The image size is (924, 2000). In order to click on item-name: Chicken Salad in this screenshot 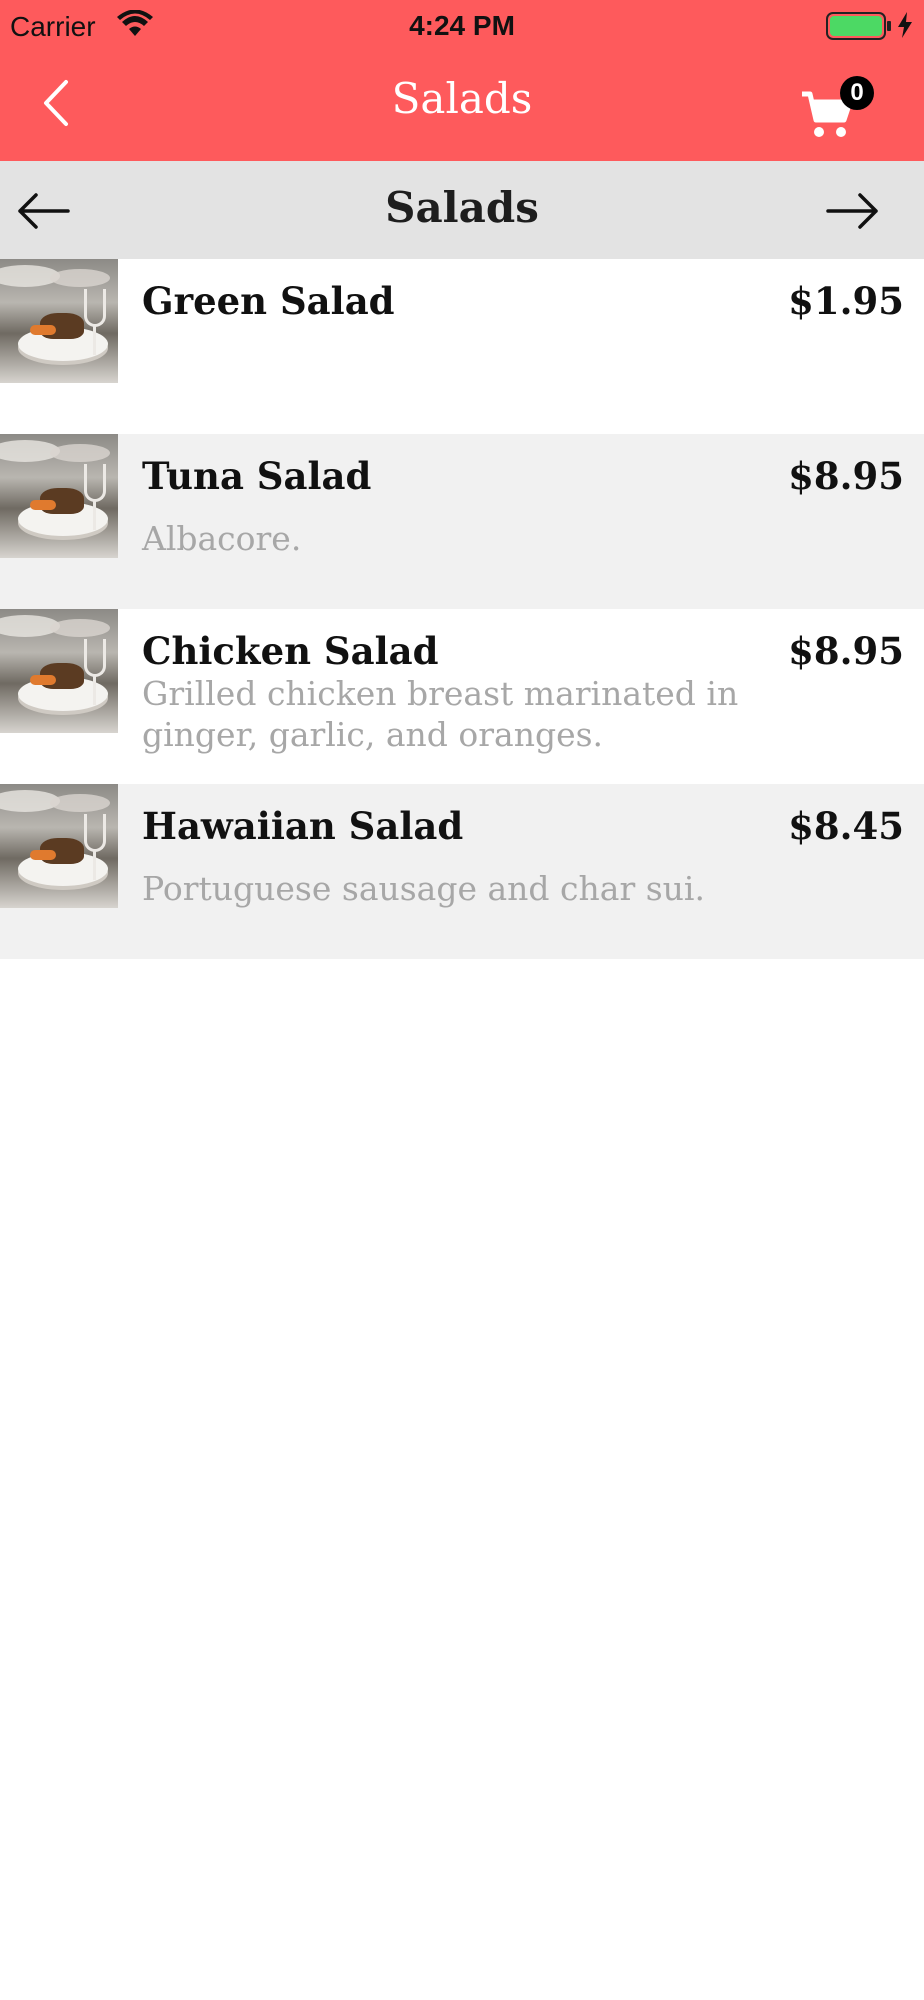, I will do `click(290, 651)`.